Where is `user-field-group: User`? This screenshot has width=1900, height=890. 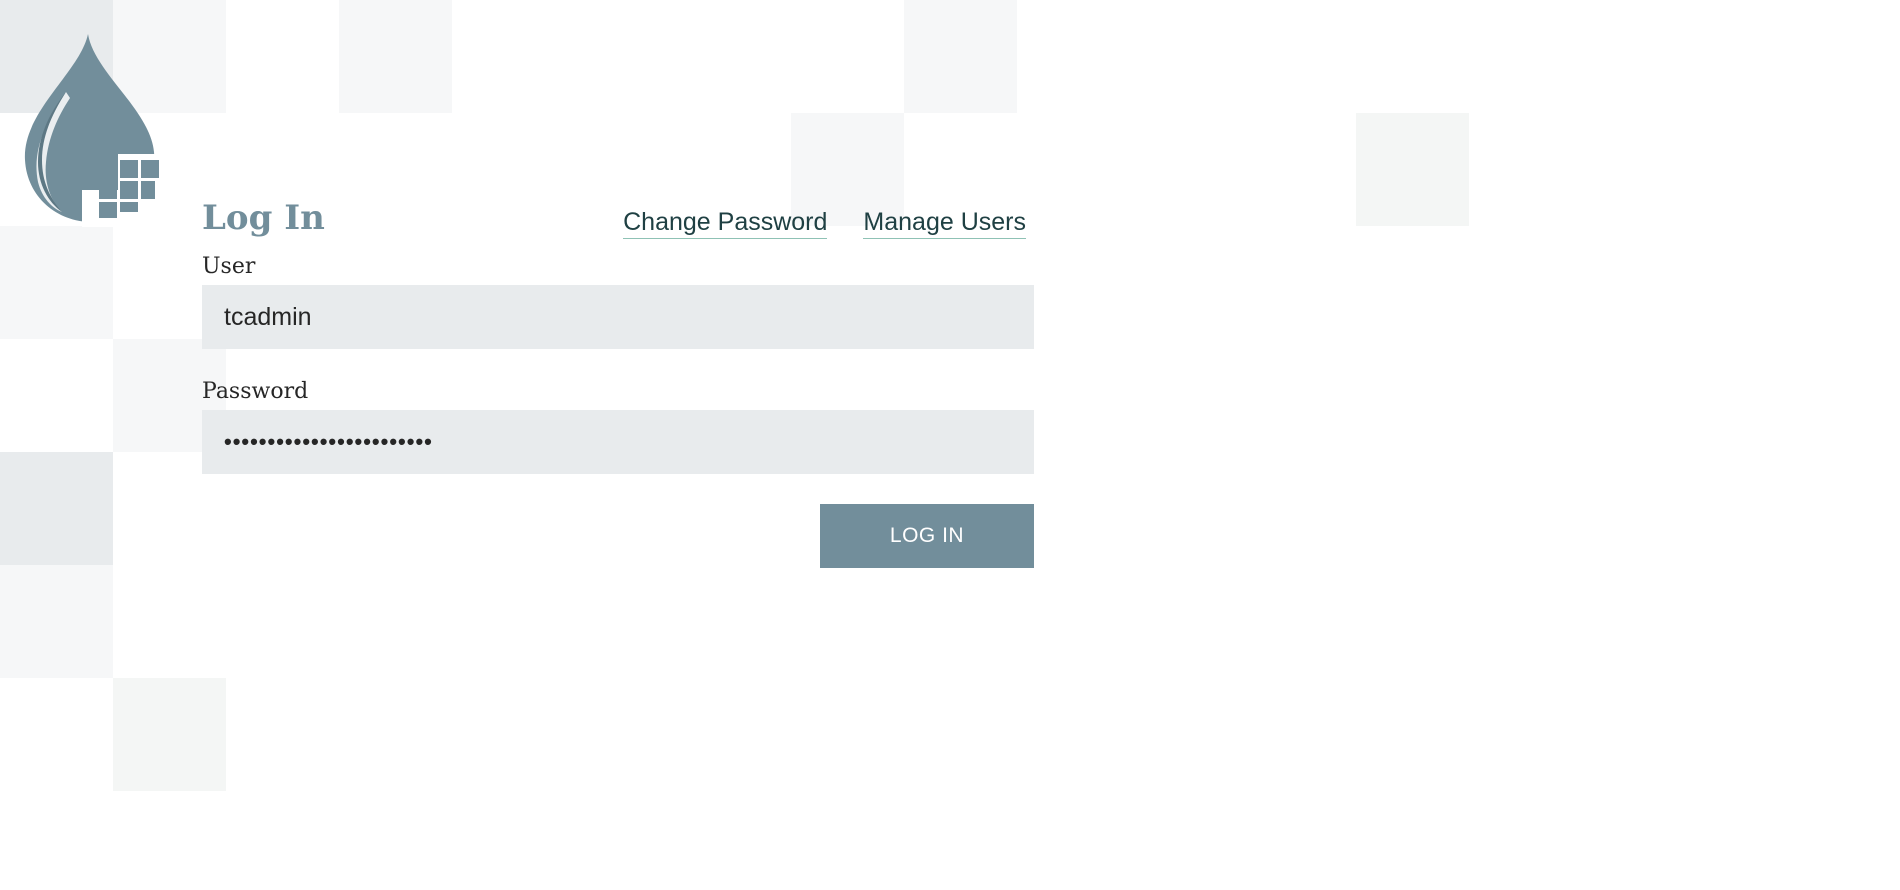
user-field-group: User is located at coordinates (618, 301).